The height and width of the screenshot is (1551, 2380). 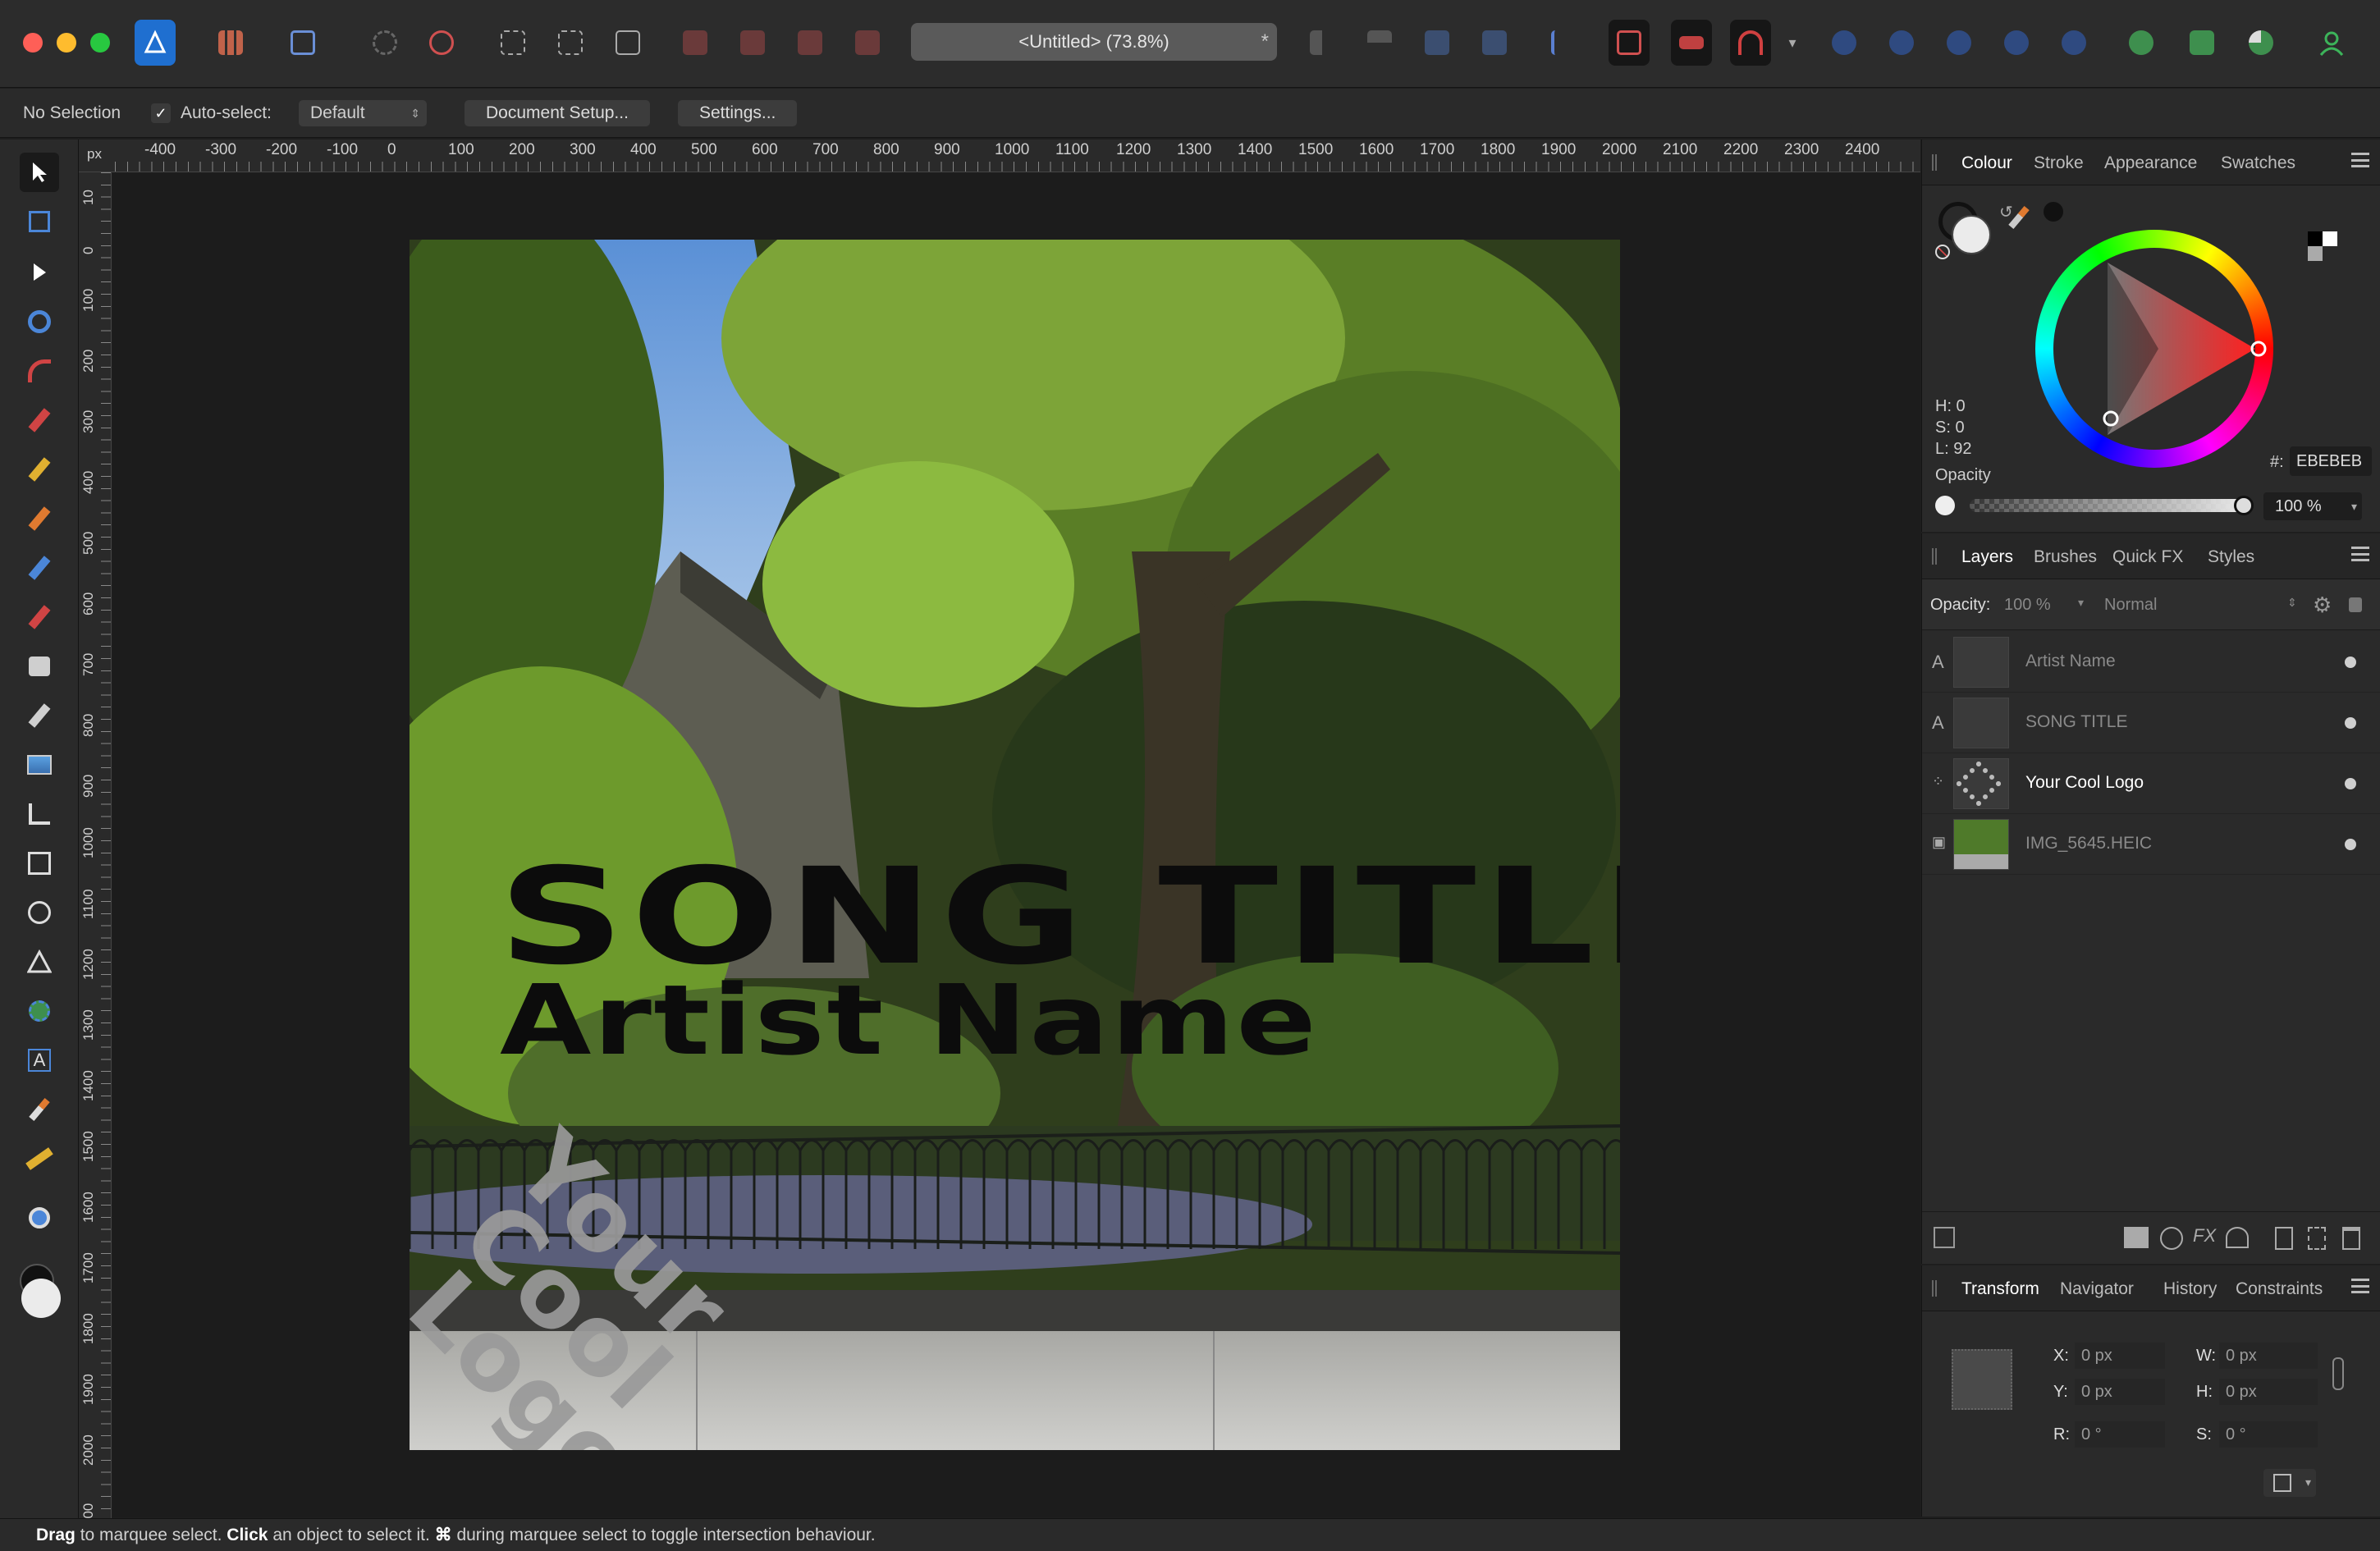 What do you see at coordinates (570, 43) in the screenshot?
I see `pixel-alignment-icon` at bounding box center [570, 43].